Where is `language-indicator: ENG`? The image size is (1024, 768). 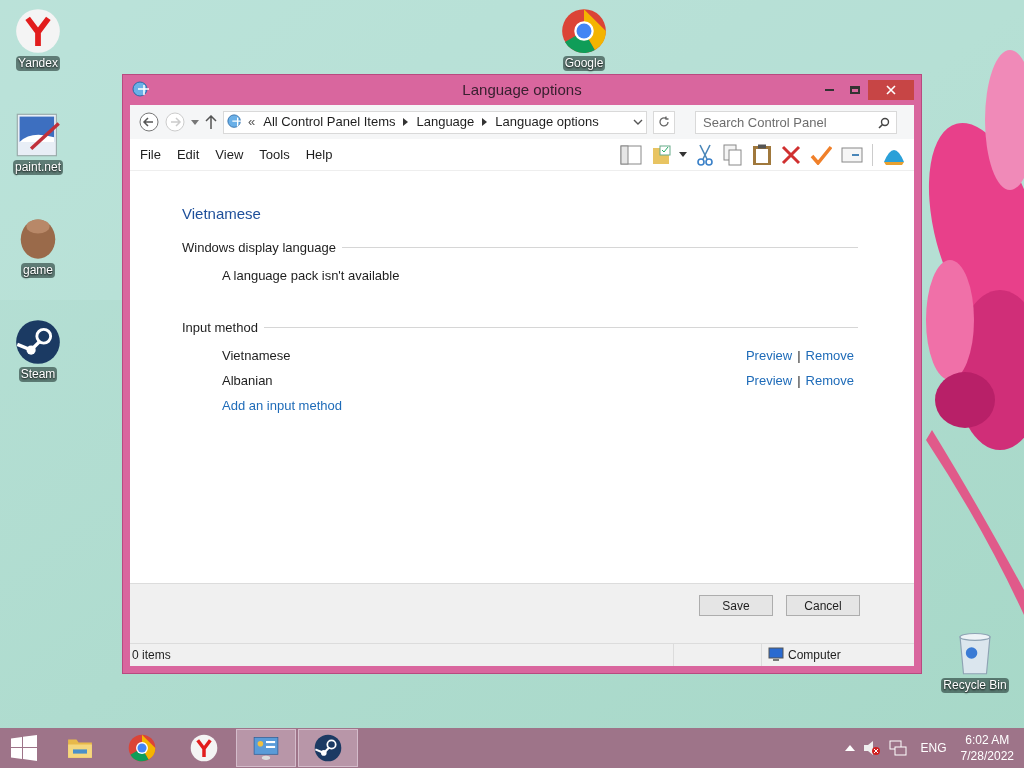 language-indicator: ENG is located at coordinates (933, 748).